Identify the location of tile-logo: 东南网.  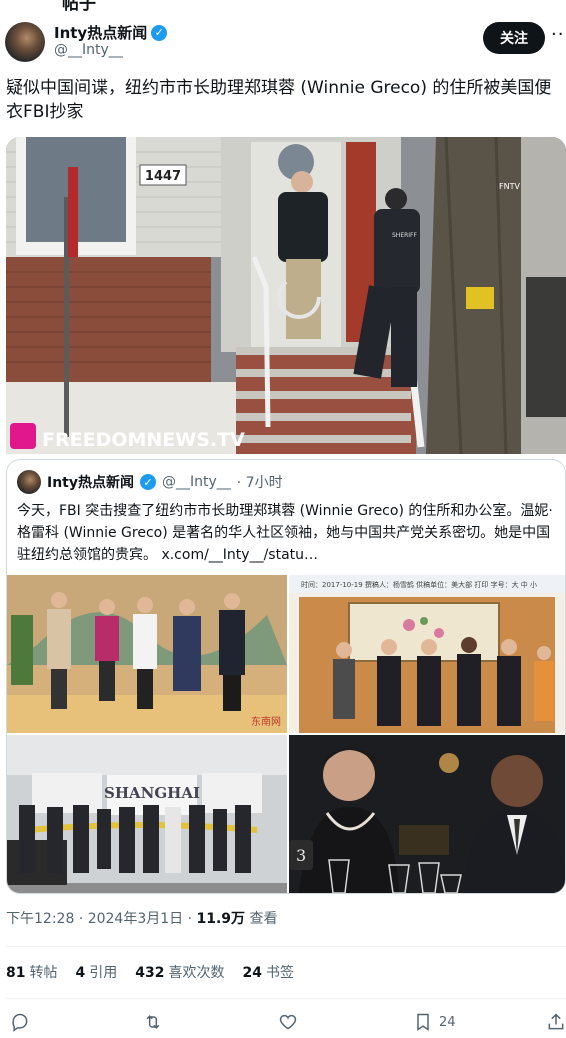
(266, 721).